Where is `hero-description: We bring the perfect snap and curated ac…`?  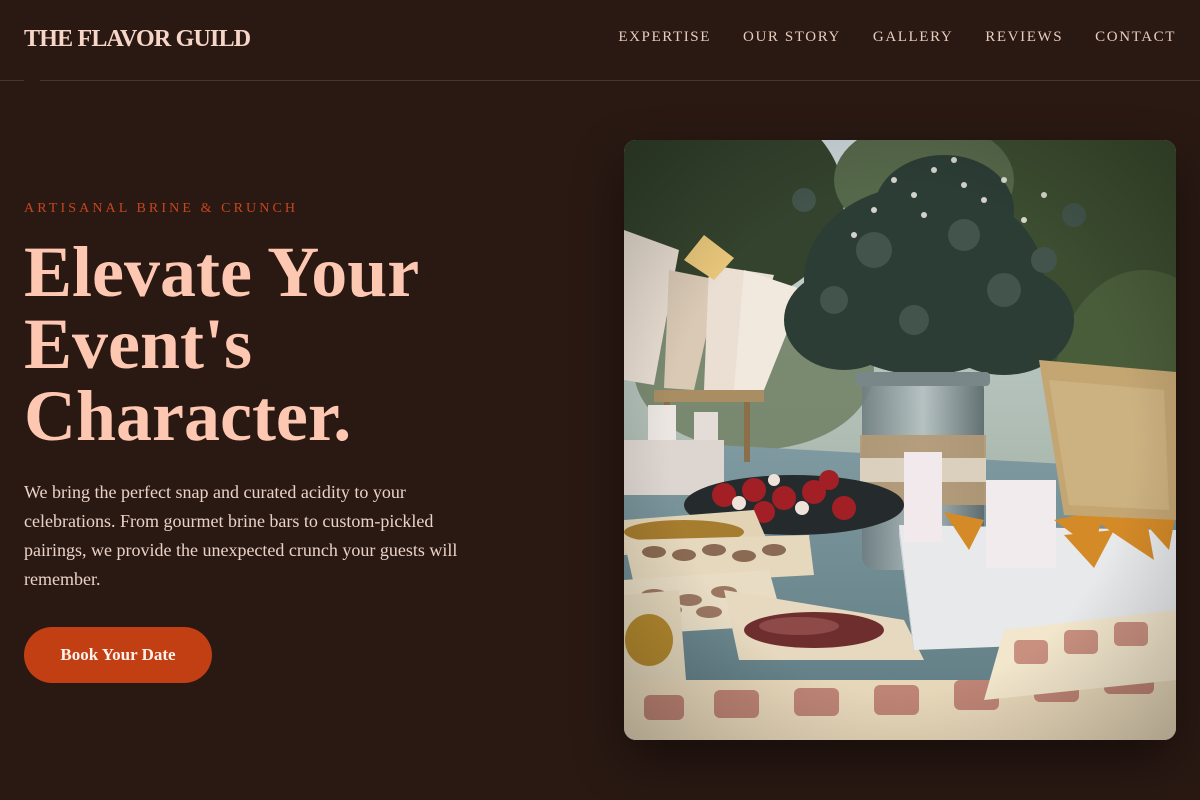
hero-description: We bring the perfect snap and curated ac… is located at coordinates (241, 535).